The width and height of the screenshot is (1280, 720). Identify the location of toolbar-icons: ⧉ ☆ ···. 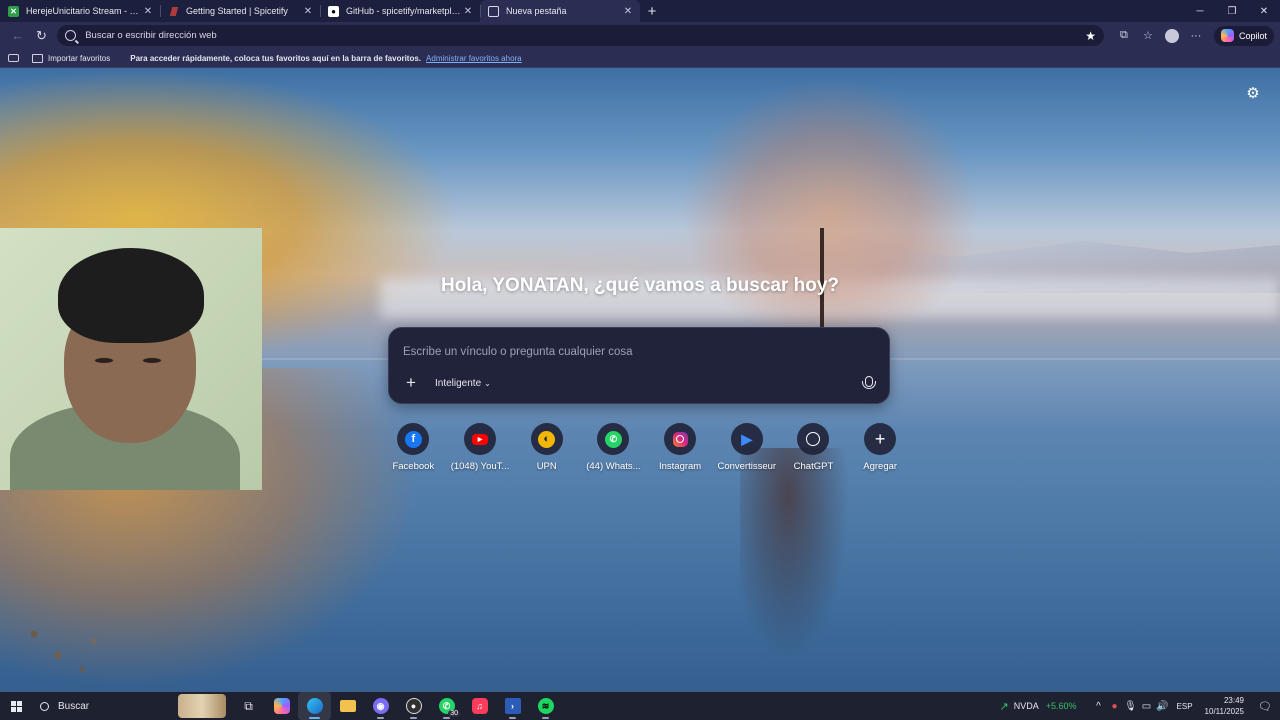
(1160, 35).